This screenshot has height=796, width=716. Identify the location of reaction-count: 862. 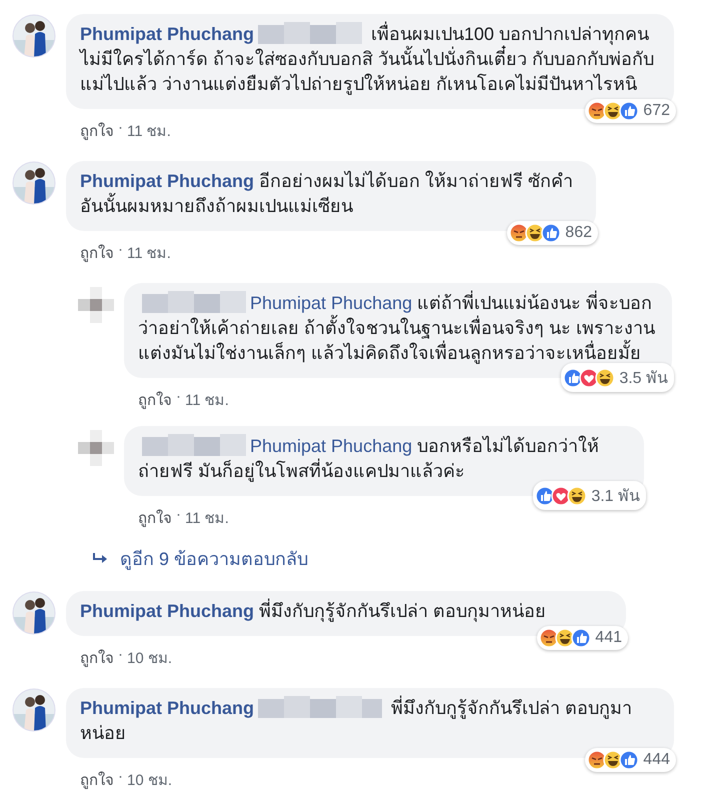
(578, 233).